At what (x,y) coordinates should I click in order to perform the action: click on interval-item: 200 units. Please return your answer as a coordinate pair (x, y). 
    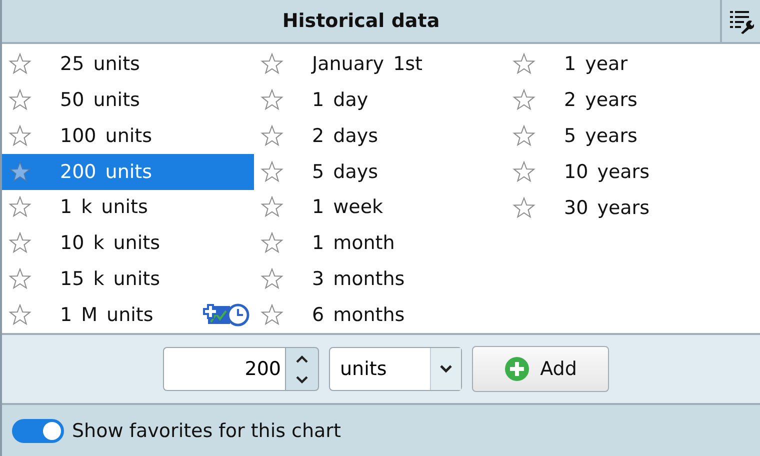
    Looking at the image, I should click on (128, 172).